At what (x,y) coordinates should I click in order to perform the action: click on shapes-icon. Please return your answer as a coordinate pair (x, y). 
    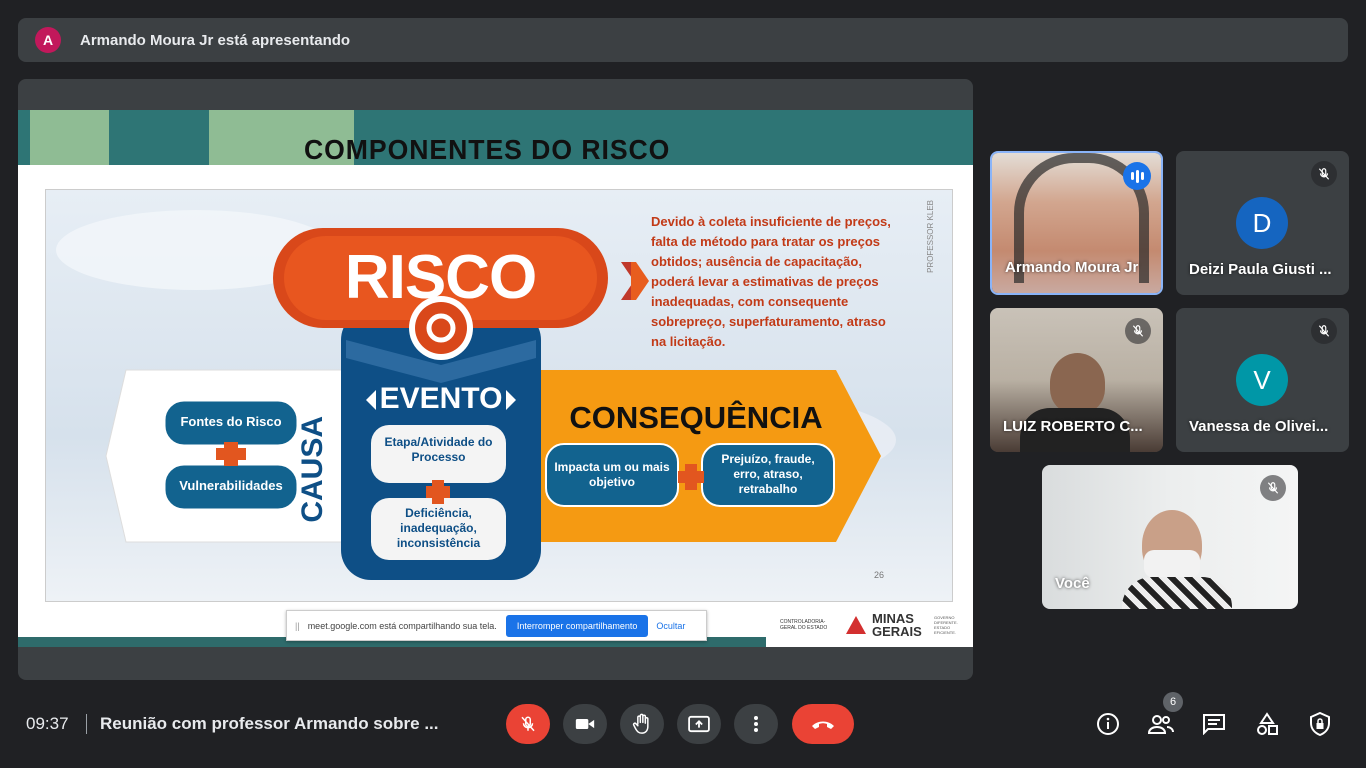
    Looking at the image, I should click on (1267, 723).